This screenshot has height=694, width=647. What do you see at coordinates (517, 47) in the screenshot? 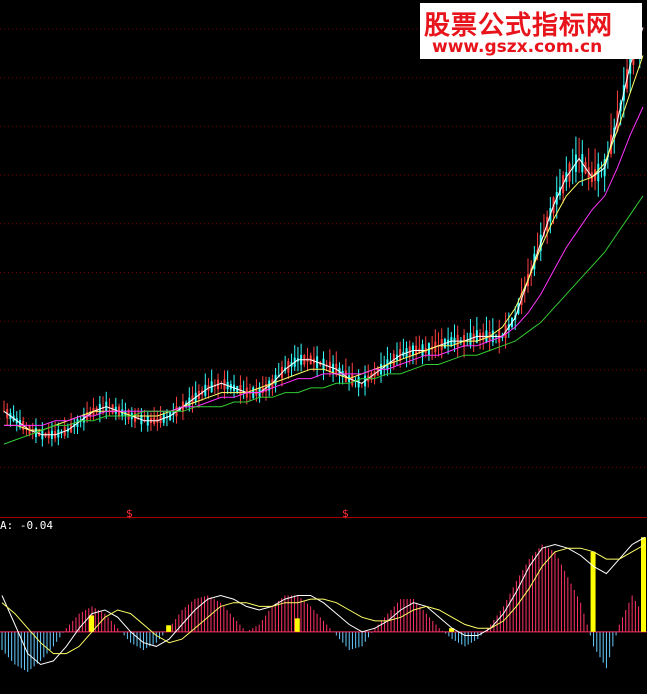
I see `watermark-url: www.gszx.com.cn` at bounding box center [517, 47].